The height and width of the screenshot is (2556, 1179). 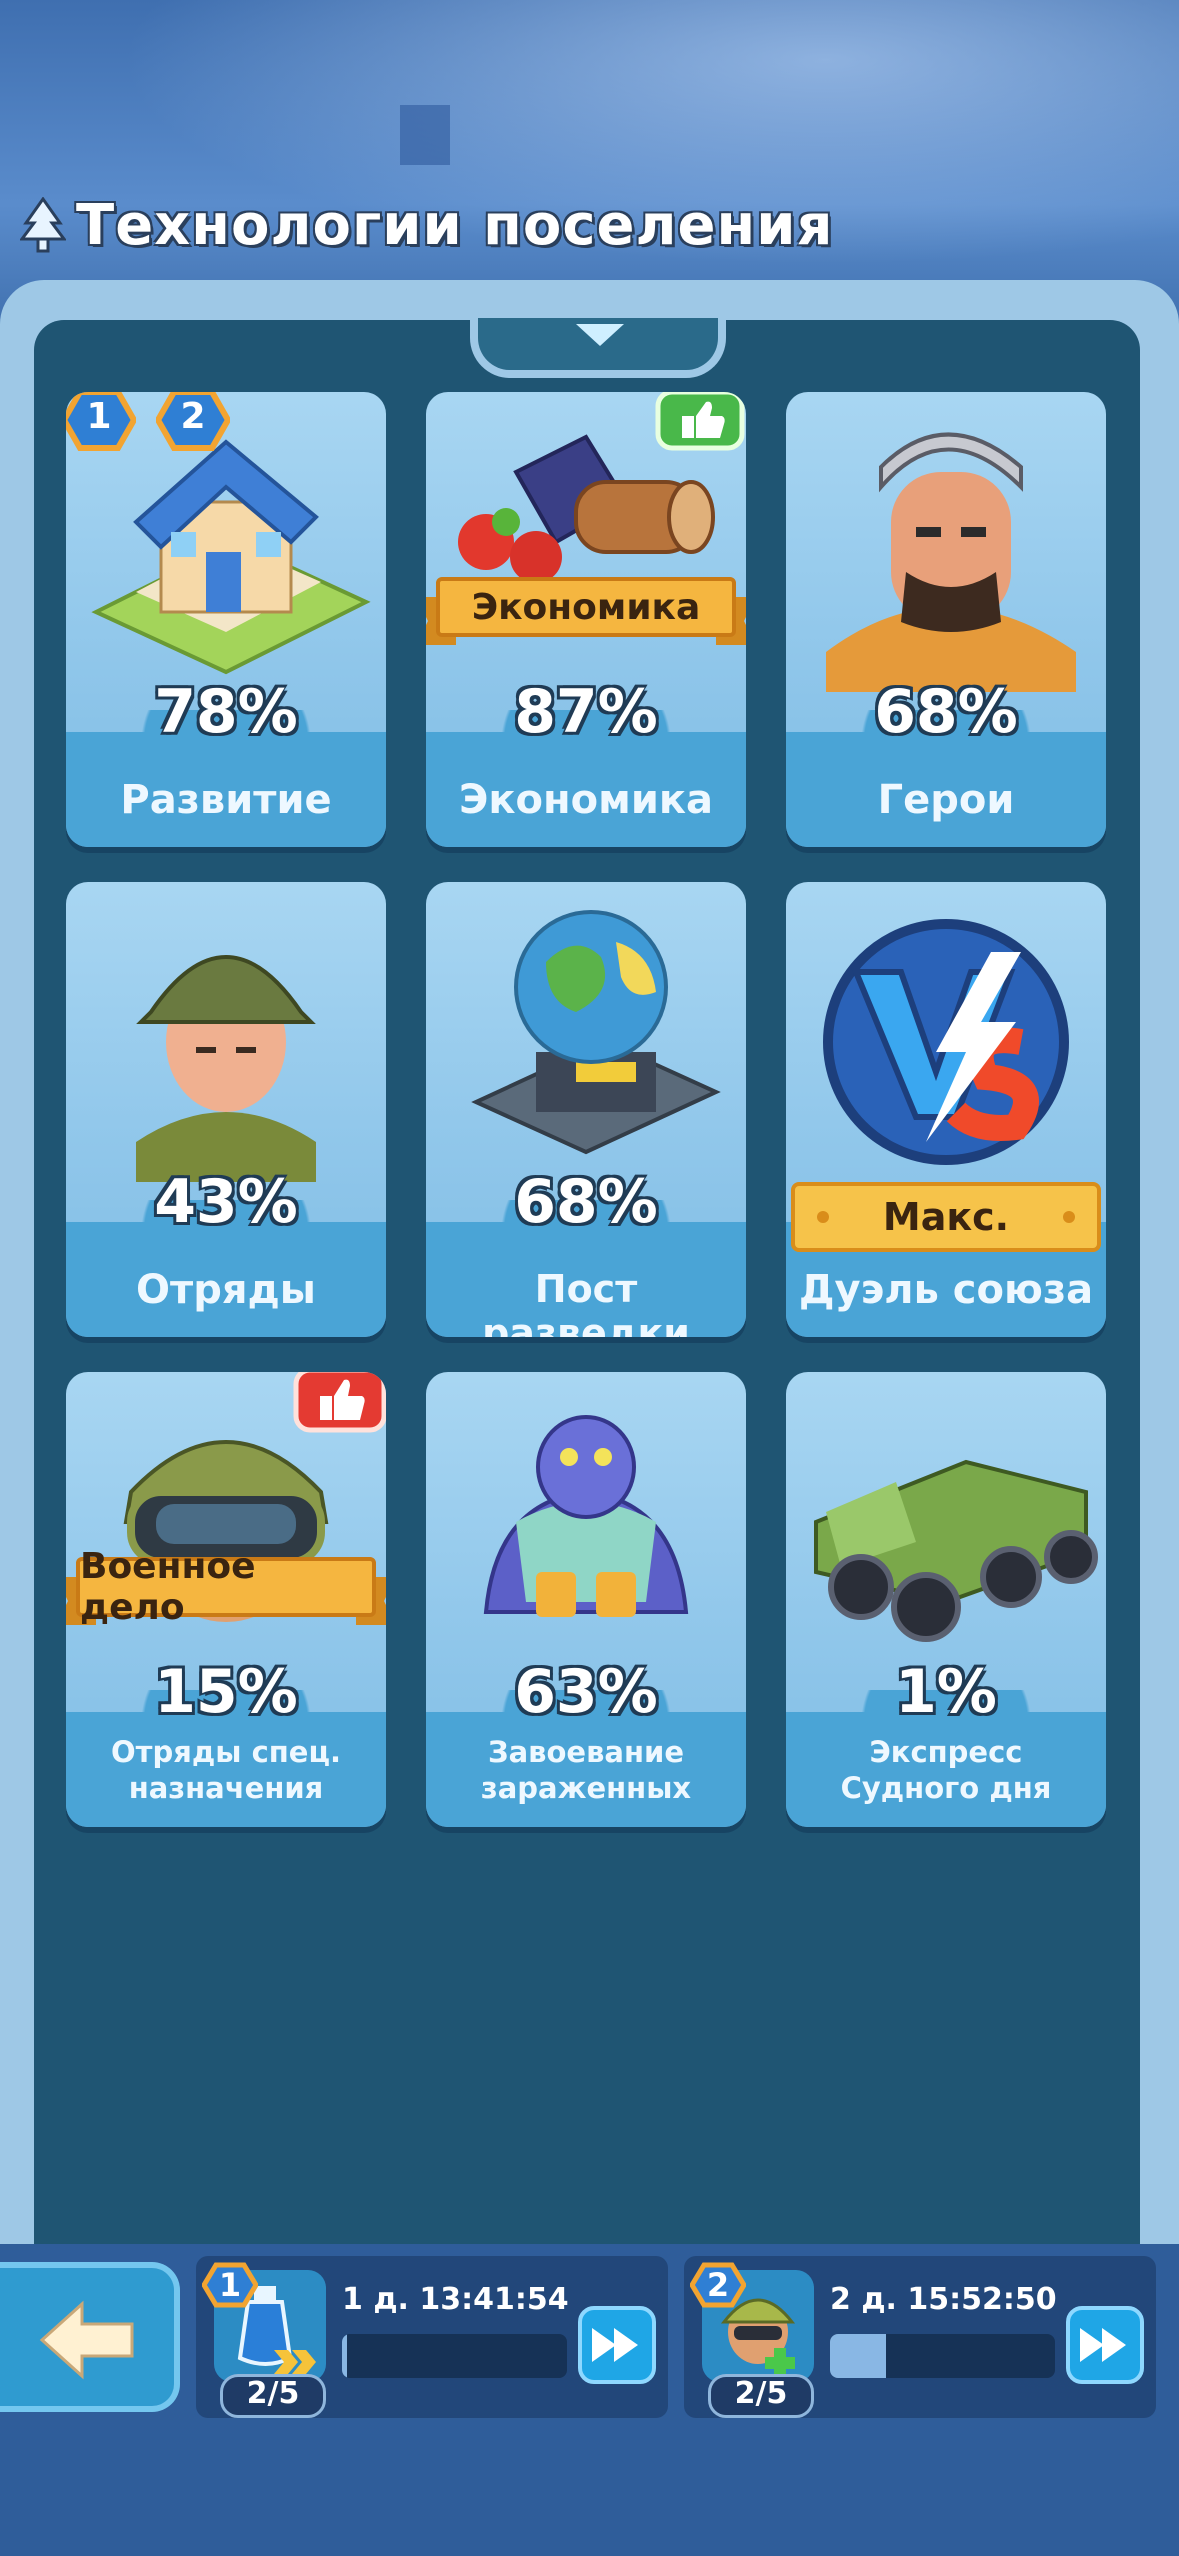 I want to click on tech-card-troops: 43% Отряды, so click(x=226, y=1109).